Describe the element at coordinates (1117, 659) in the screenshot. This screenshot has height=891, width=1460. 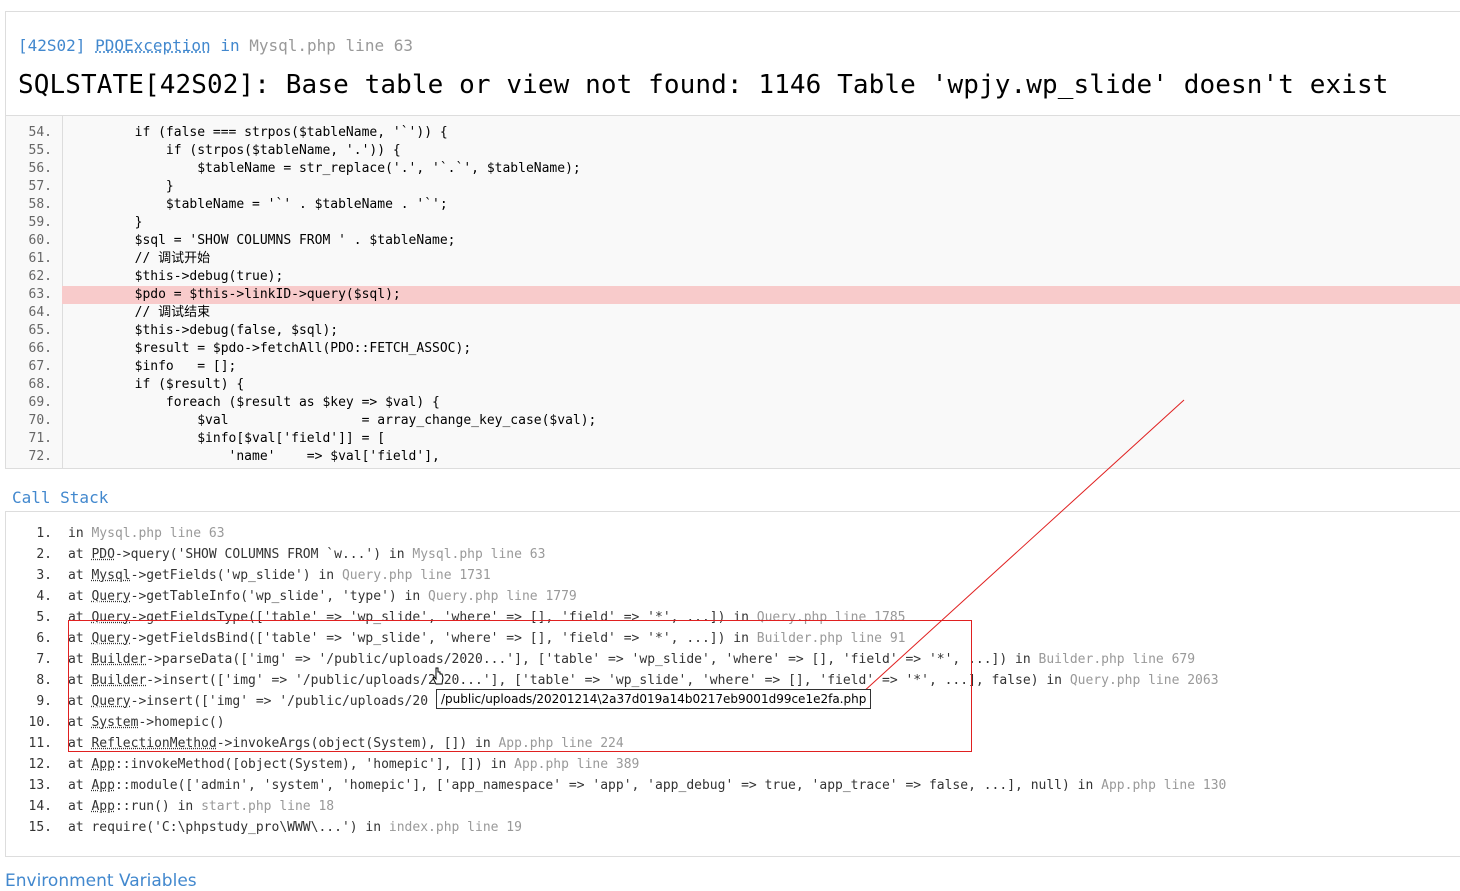
I see `frame-location: Builder.php line 679` at that location.